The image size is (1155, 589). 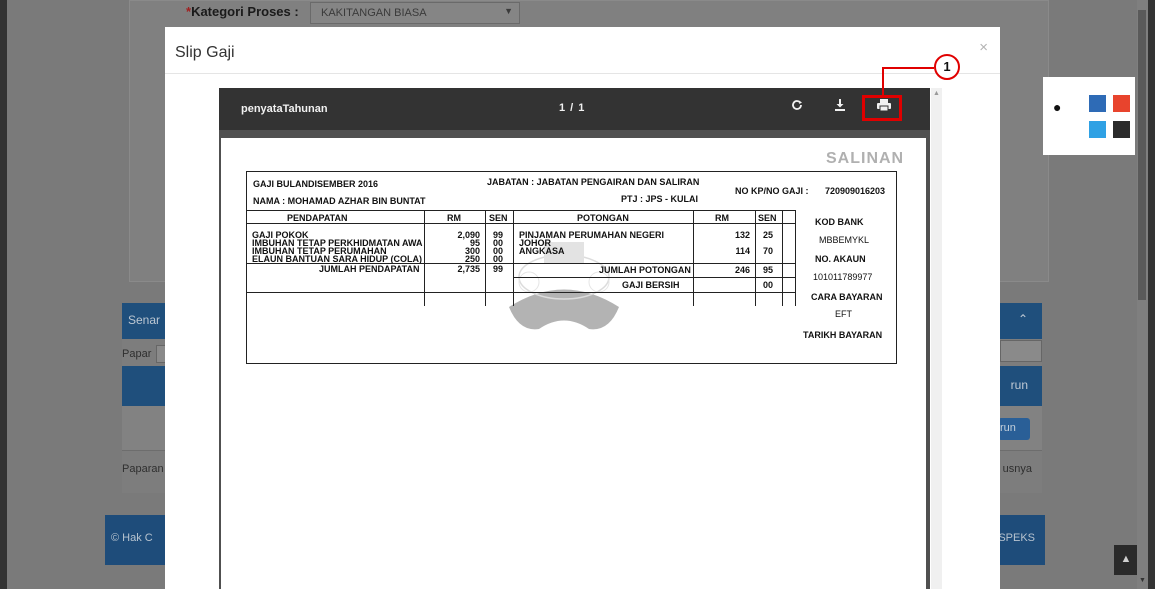 What do you see at coordinates (339, 201) in the screenshot?
I see `nama: NAMA : MOHAMAD AZHAR BIN BUNTAT` at bounding box center [339, 201].